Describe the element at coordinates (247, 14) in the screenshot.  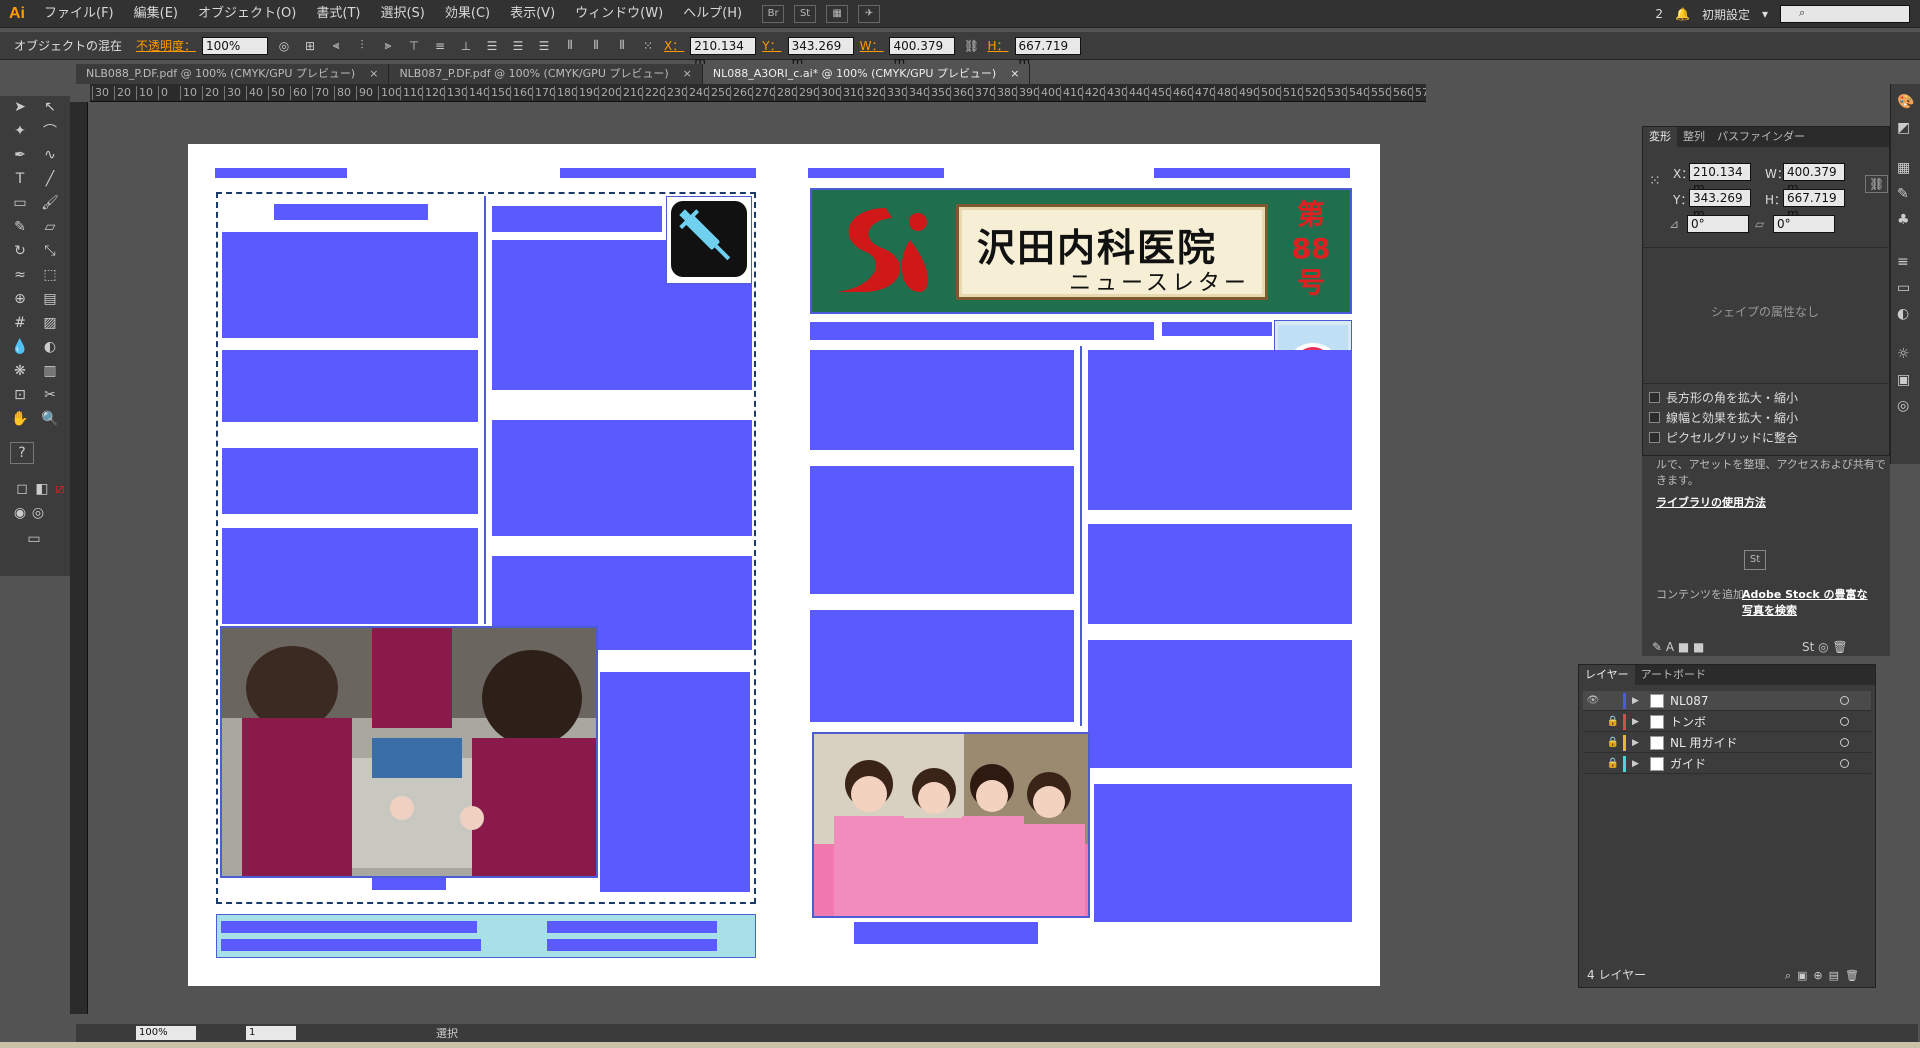
I see `menu-item: オブジェクト(O)` at that location.